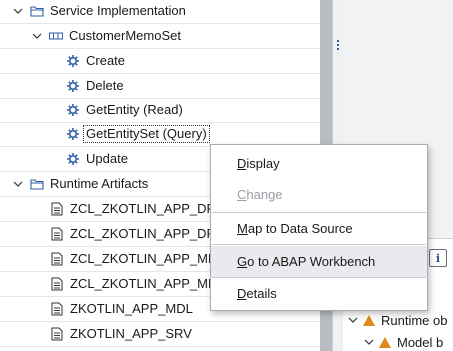 The height and width of the screenshot is (351, 453). Describe the element at coordinates (107, 158) in the screenshot. I see `tree-node-label: Update` at that location.